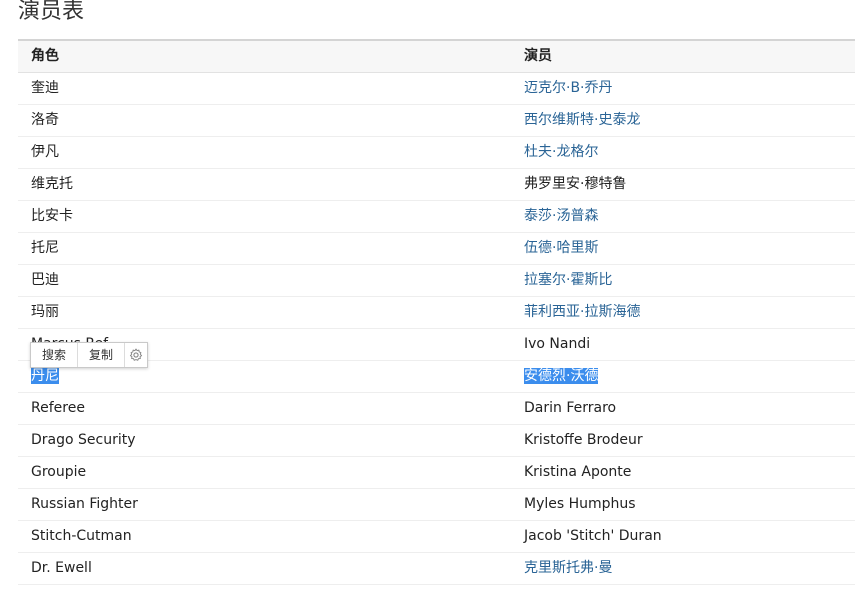 The width and height of the screenshot is (855, 592). What do you see at coordinates (45, 152) in the screenshot?
I see `role-name: 伊凡` at bounding box center [45, 152].